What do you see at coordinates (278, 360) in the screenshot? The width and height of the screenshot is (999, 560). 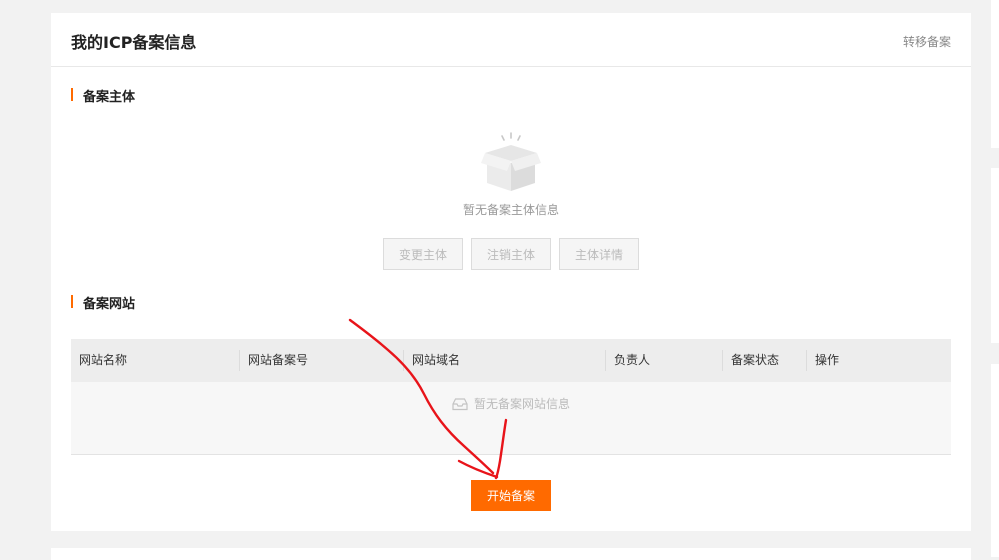 I see `column-header-filing-number: 网站备案号` at bounding box center [278, 360].